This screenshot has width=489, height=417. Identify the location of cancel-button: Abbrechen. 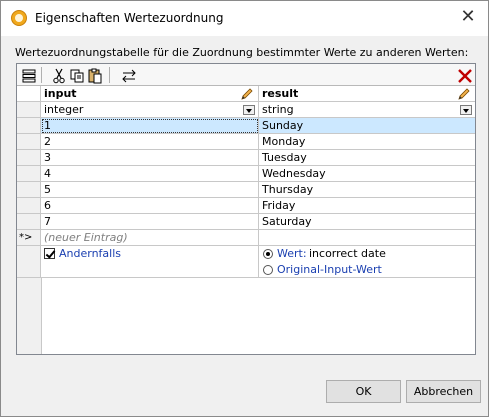
(443, 391).